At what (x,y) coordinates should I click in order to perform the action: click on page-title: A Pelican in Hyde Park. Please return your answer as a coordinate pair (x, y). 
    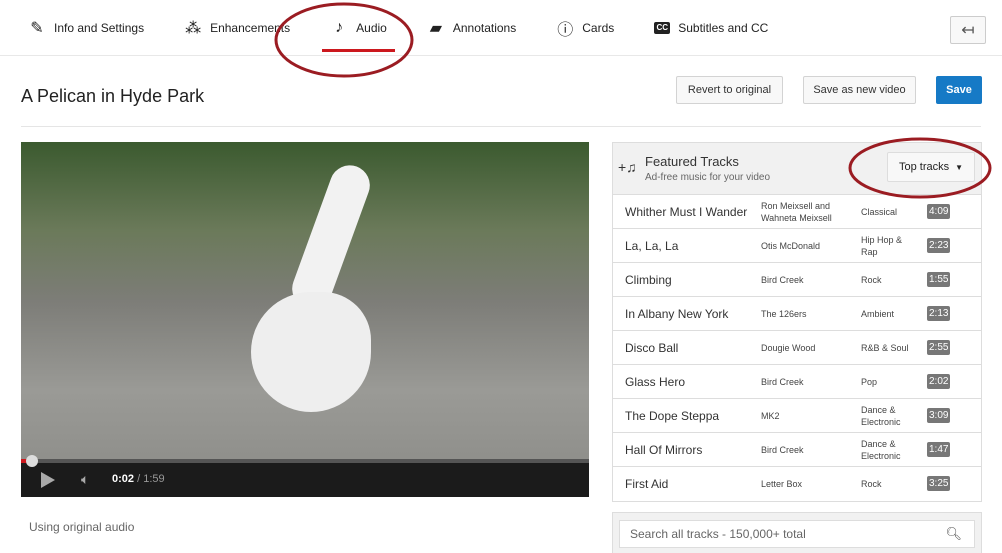
    Looking at the image, I should click on (113, 96).